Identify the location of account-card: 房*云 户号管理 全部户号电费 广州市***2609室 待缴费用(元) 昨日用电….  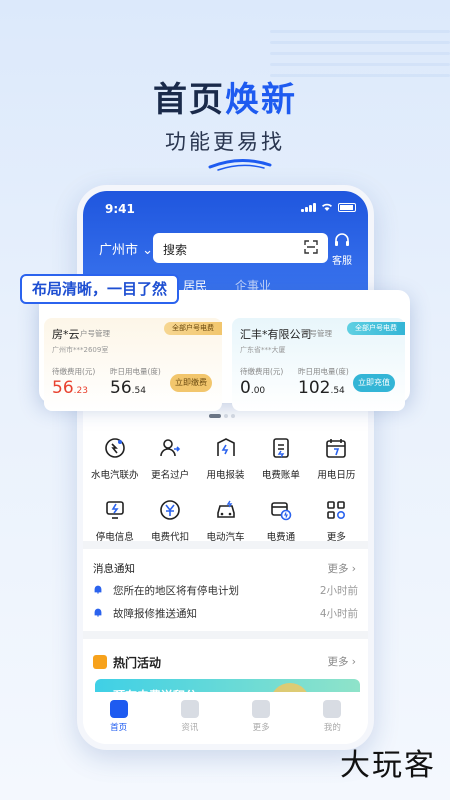
(133, 364).